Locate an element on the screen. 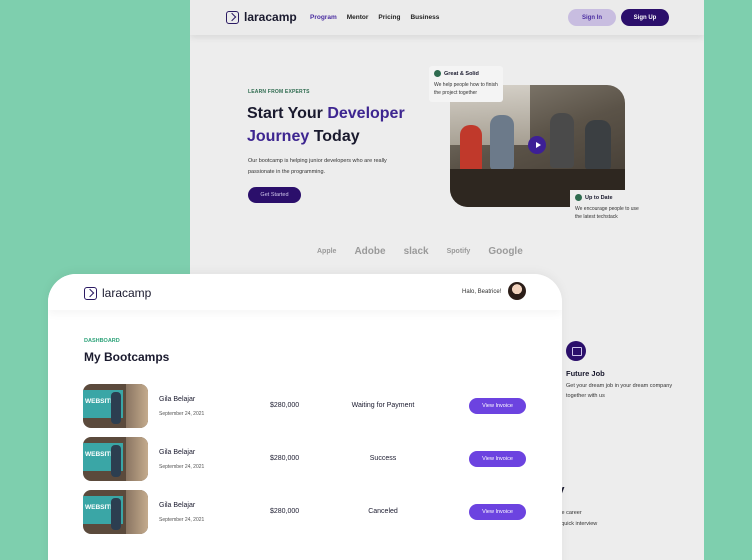 The height and width of the screenshot is (560, 752). card-title-text: Great & Solid is located at coordinates (461, 73).